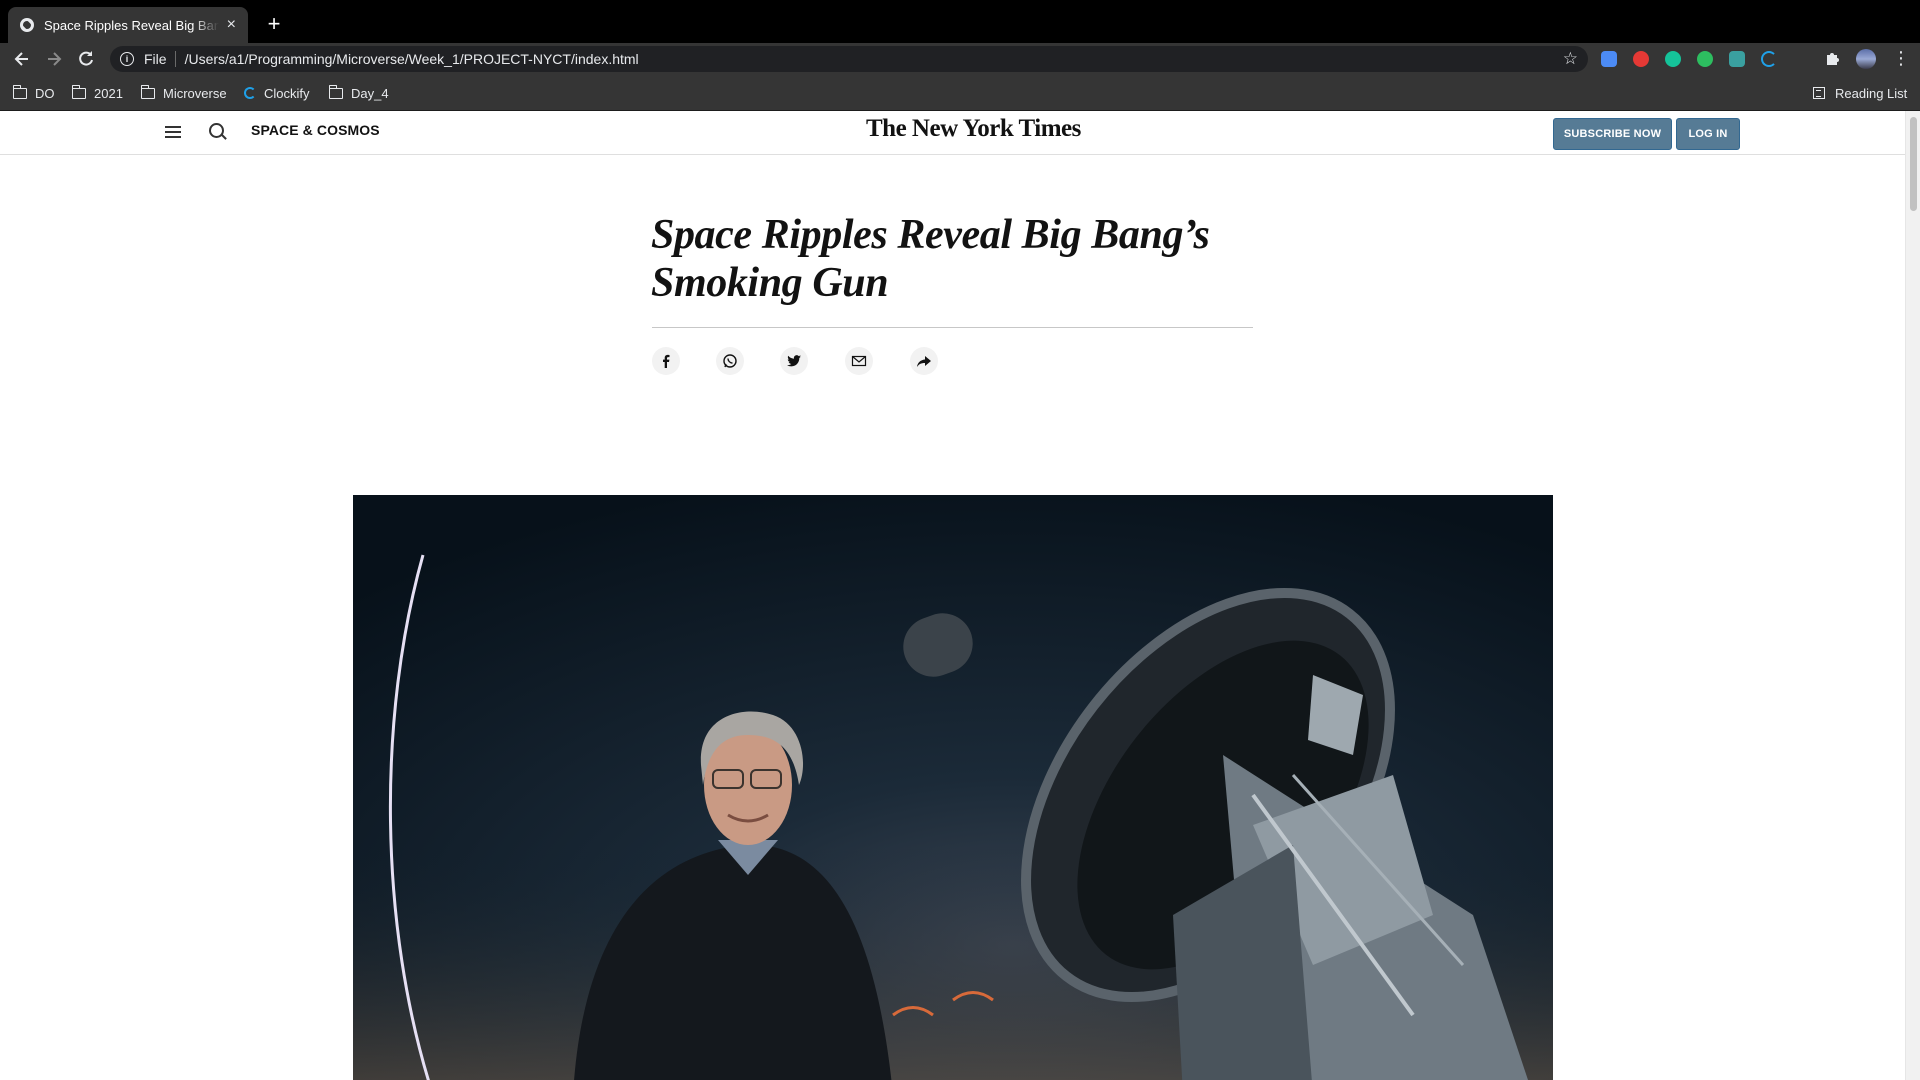 The height and width of the screenshot is (1080, 1920). Describe the element at coordinates (1769, 59) in the screenshot. I see `clockify-extension-icon` at that location.